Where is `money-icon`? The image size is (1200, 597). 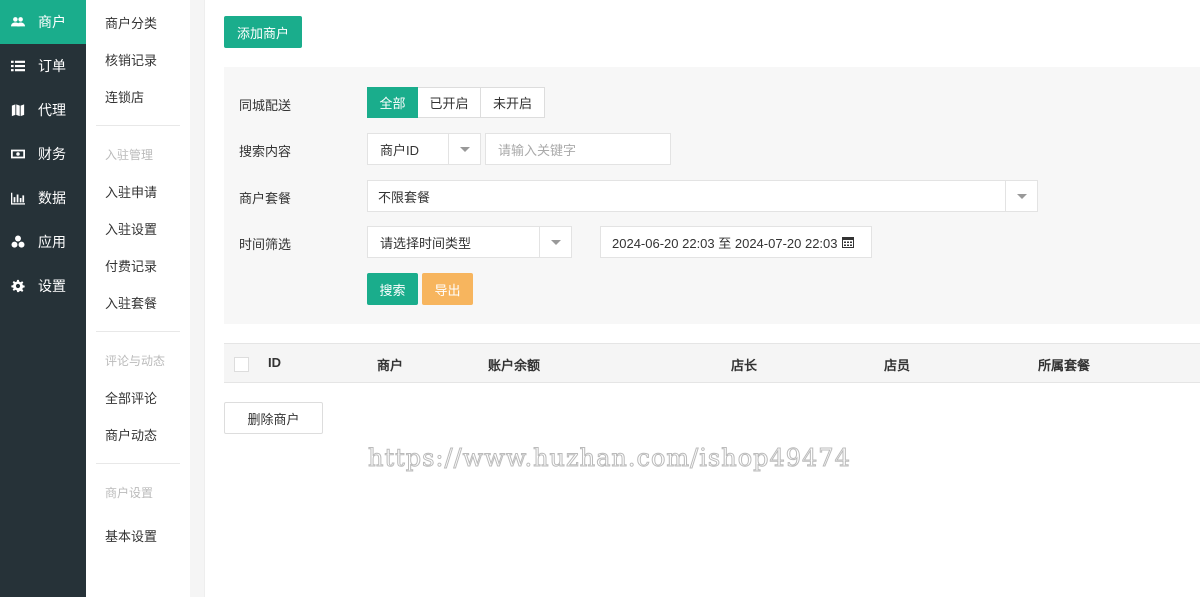
money-icon is located at coordinates (18, 154).